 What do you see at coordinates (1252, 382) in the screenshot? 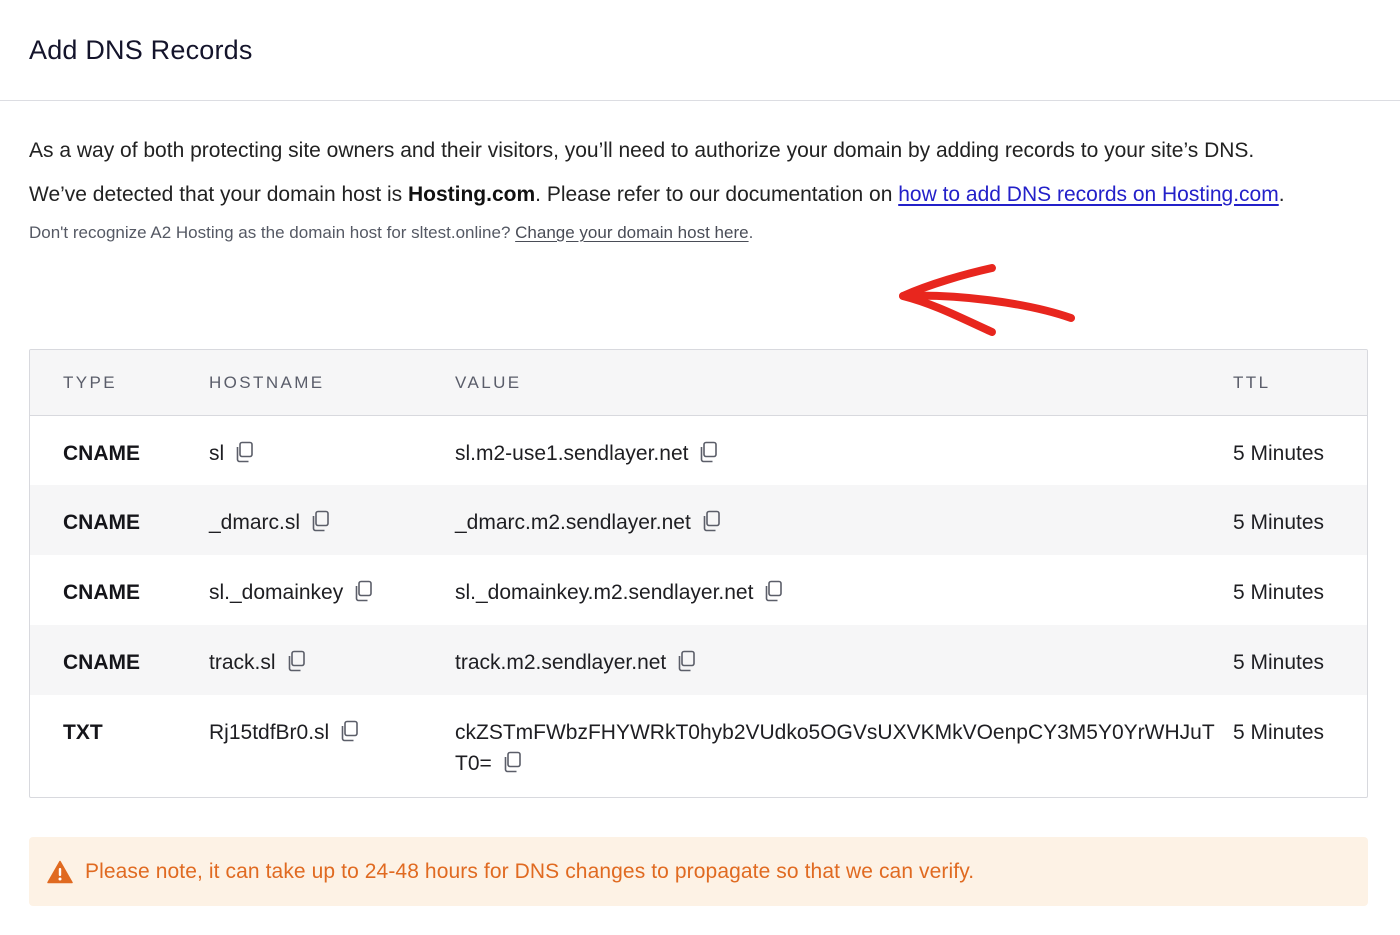
I see `column-header-ttl: TTL` at bounding box center [1252, 382].